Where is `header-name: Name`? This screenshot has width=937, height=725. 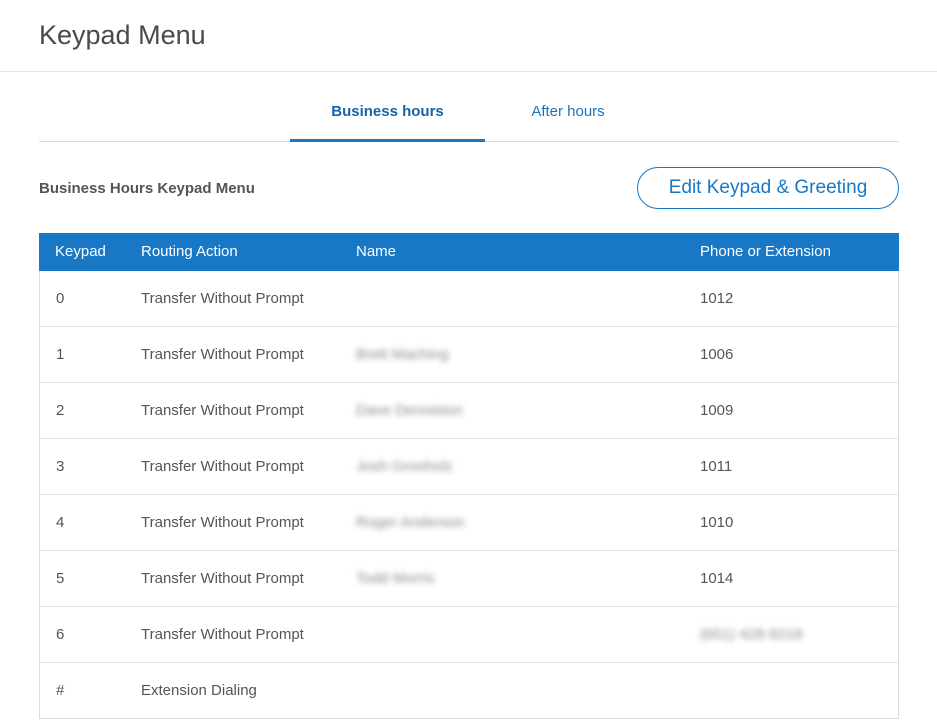
header-name: Name is located at coordinates (376, 251).